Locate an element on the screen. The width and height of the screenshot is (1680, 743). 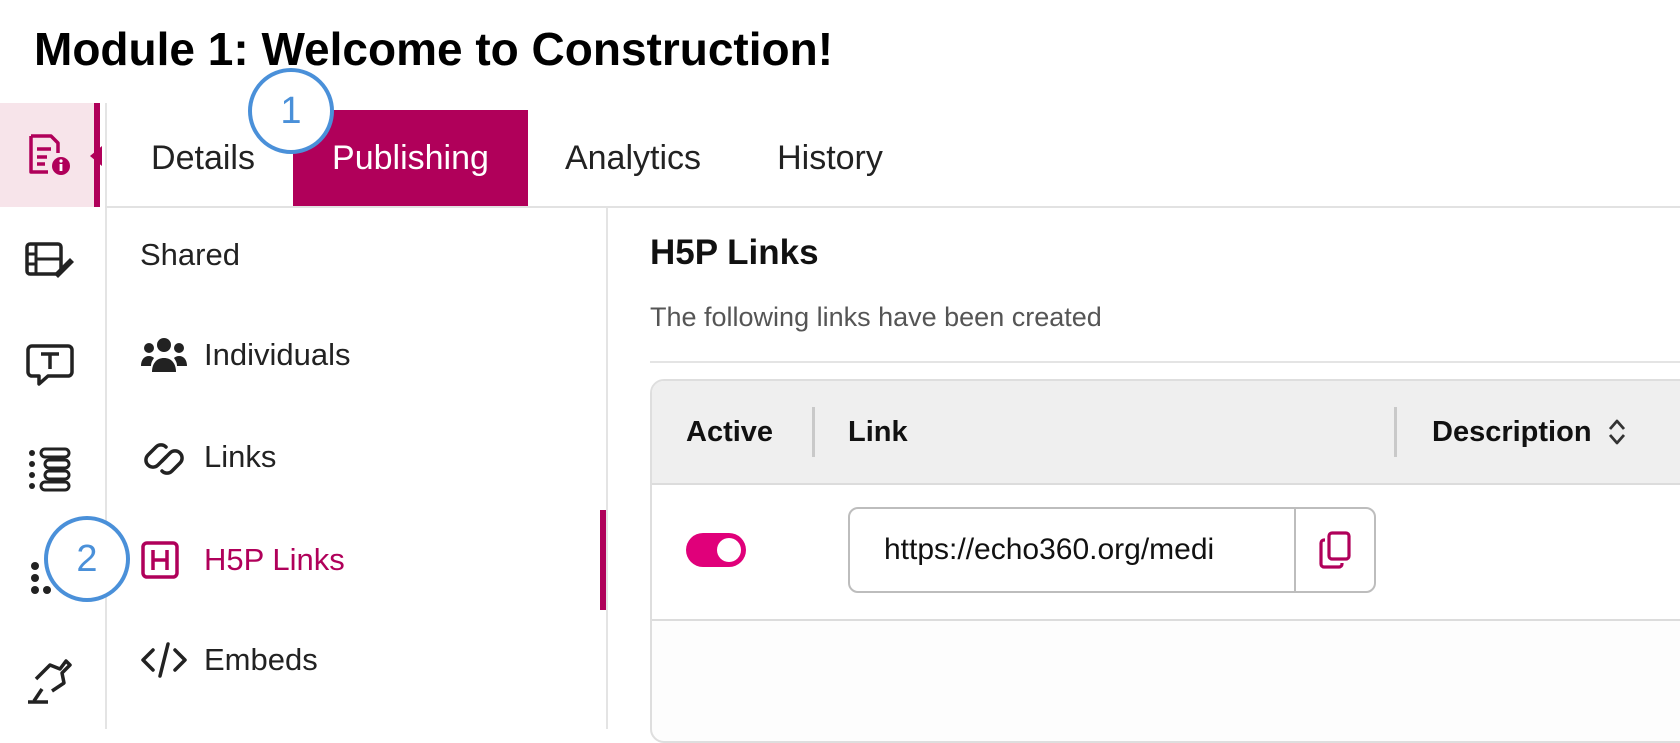
subnav-shared: Shared is located at coordinates (190, 255).